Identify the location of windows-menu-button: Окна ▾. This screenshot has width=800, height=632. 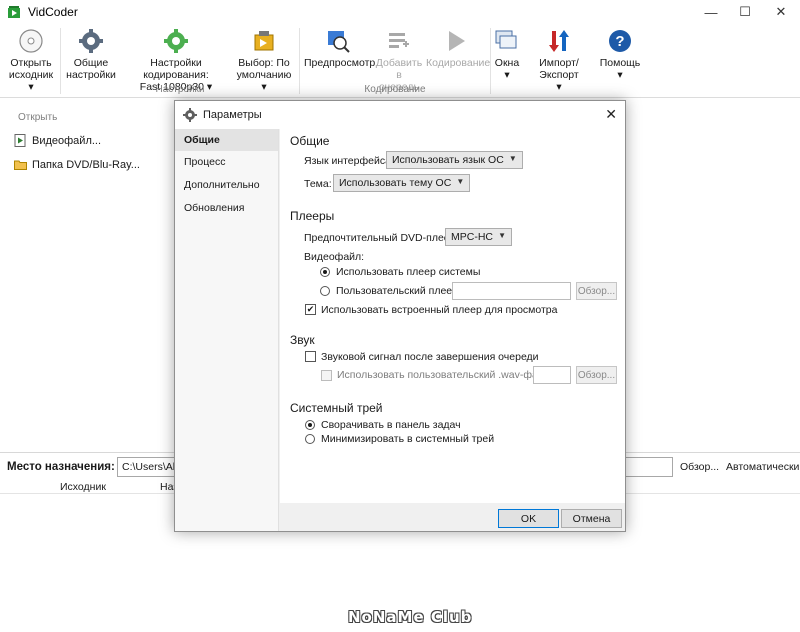
(507, 54).